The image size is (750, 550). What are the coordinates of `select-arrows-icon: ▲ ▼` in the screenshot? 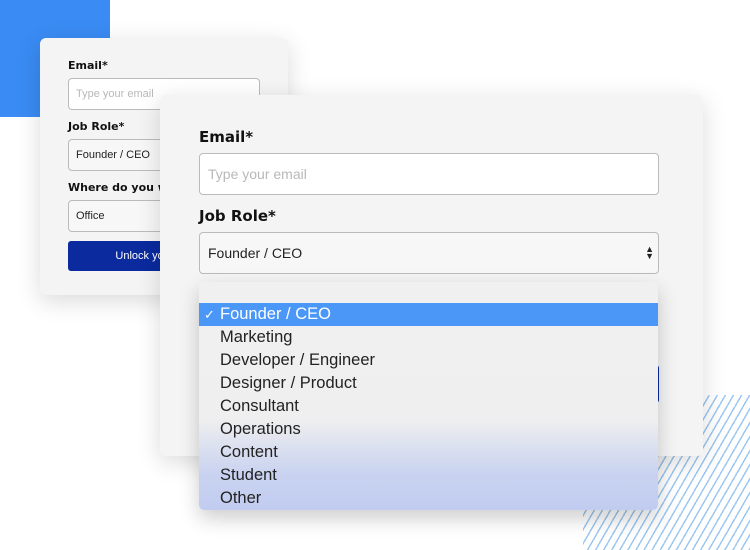 It's located at (649, 252).